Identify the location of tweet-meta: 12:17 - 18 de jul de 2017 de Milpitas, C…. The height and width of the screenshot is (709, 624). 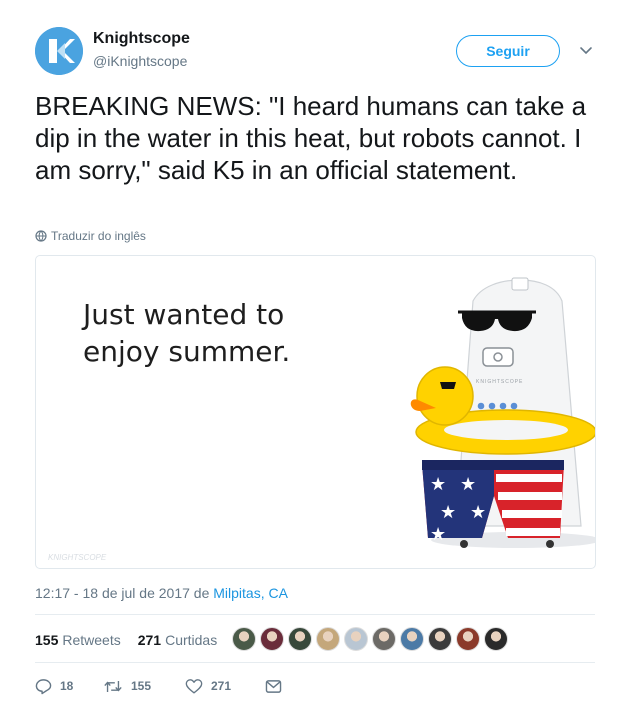
(161, 593).